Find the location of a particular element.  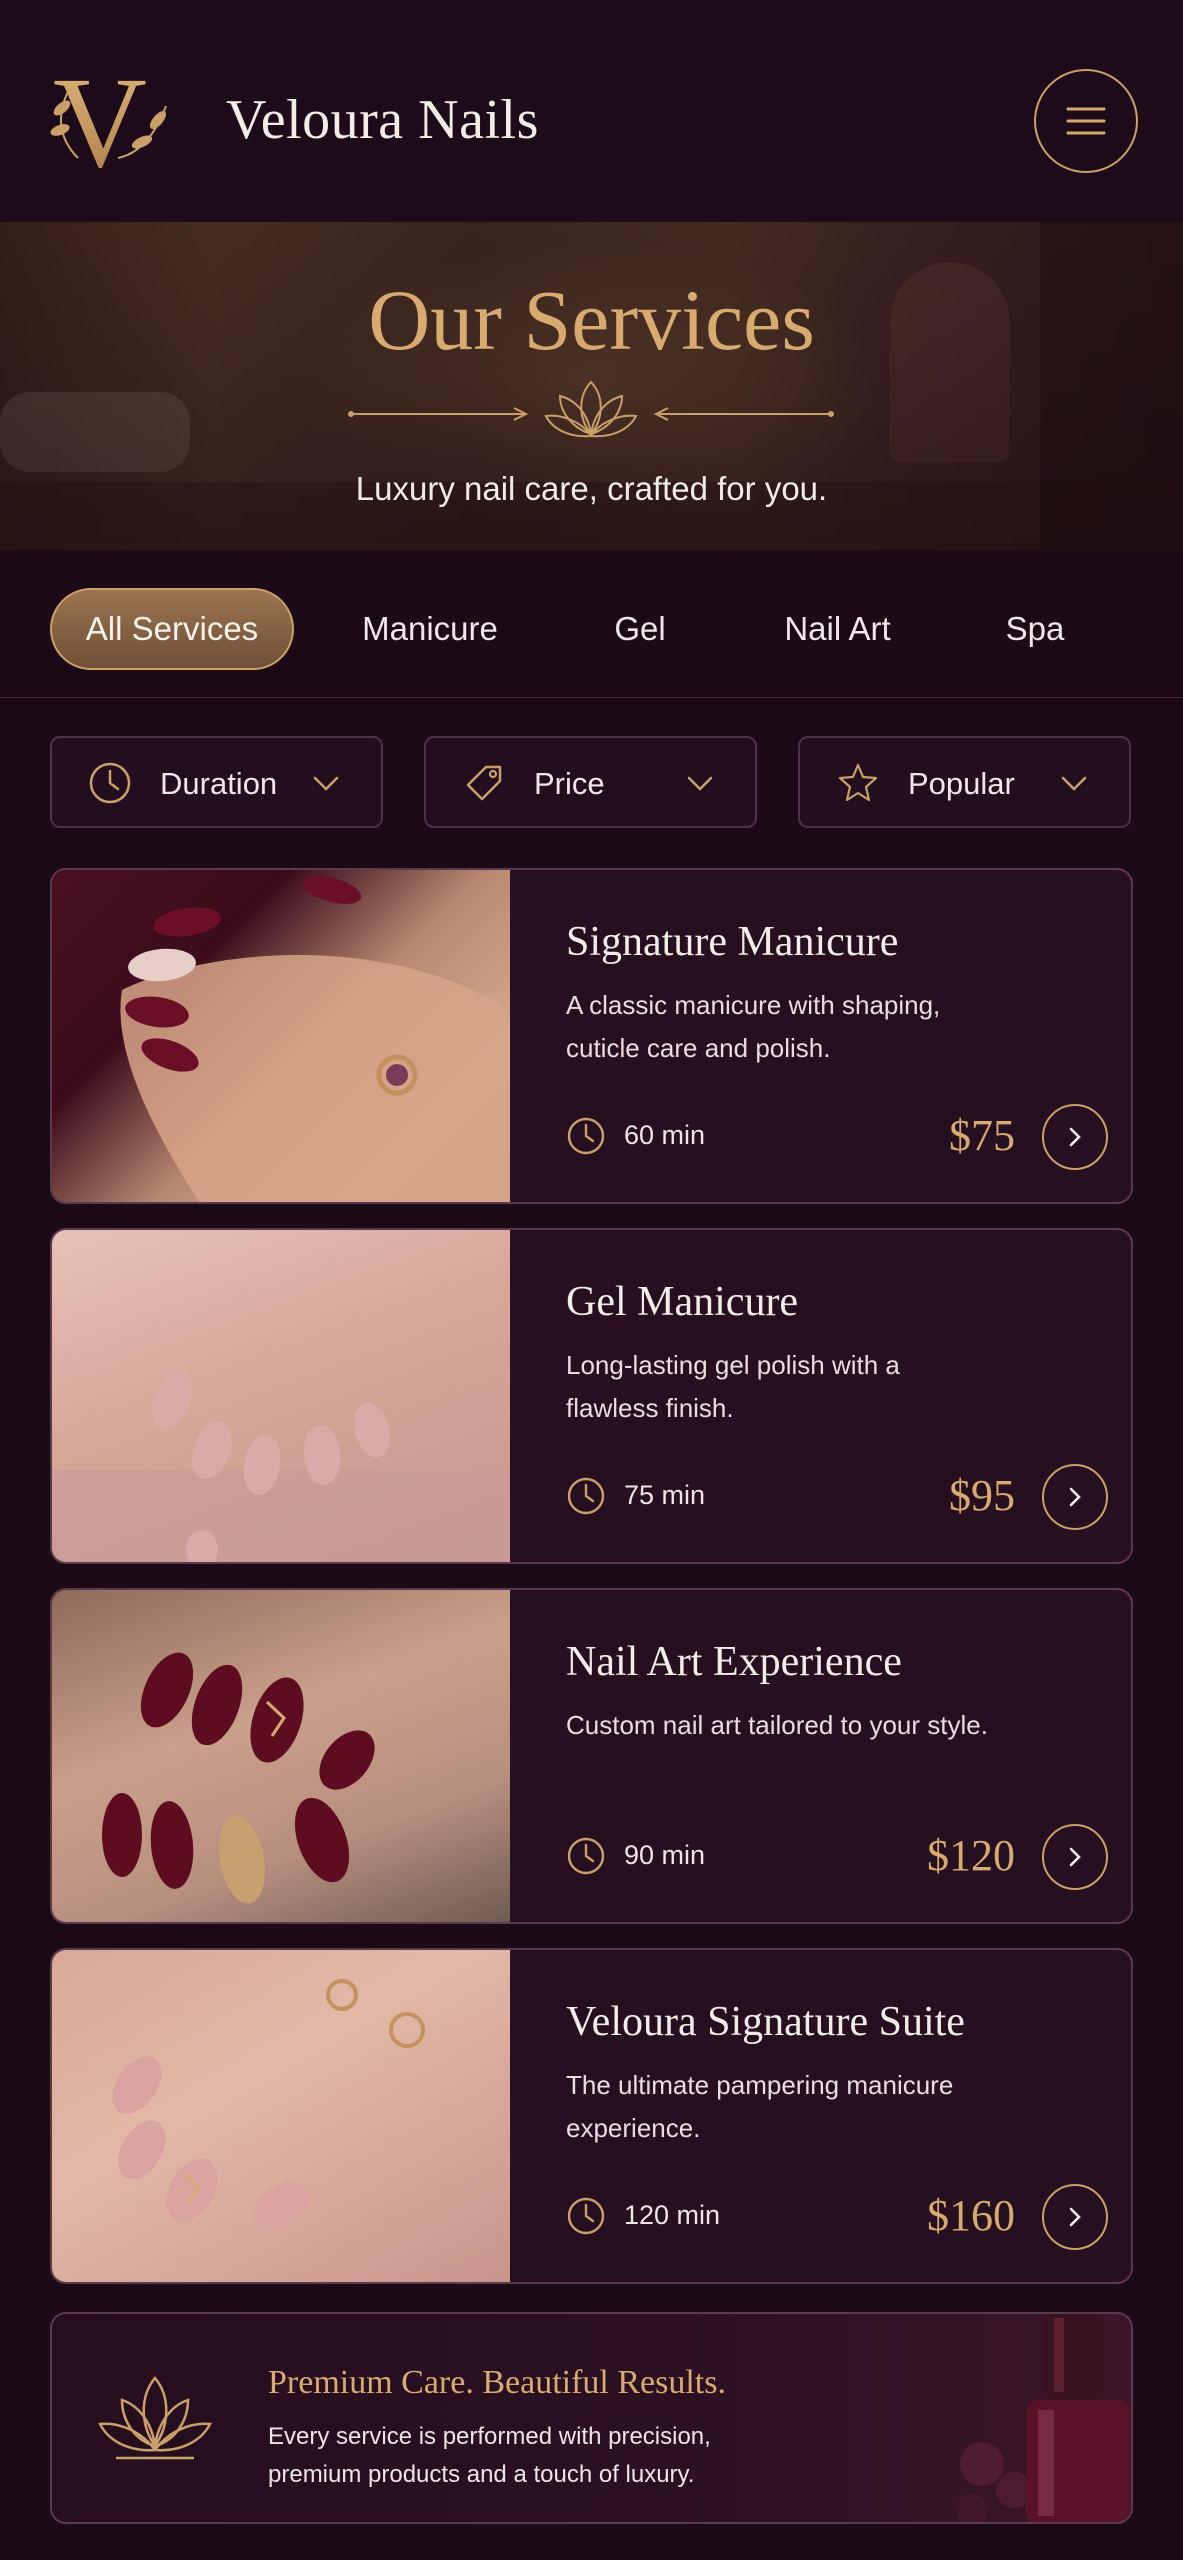

price-filter-dropdown: Price is located at coordinates (590, 782).